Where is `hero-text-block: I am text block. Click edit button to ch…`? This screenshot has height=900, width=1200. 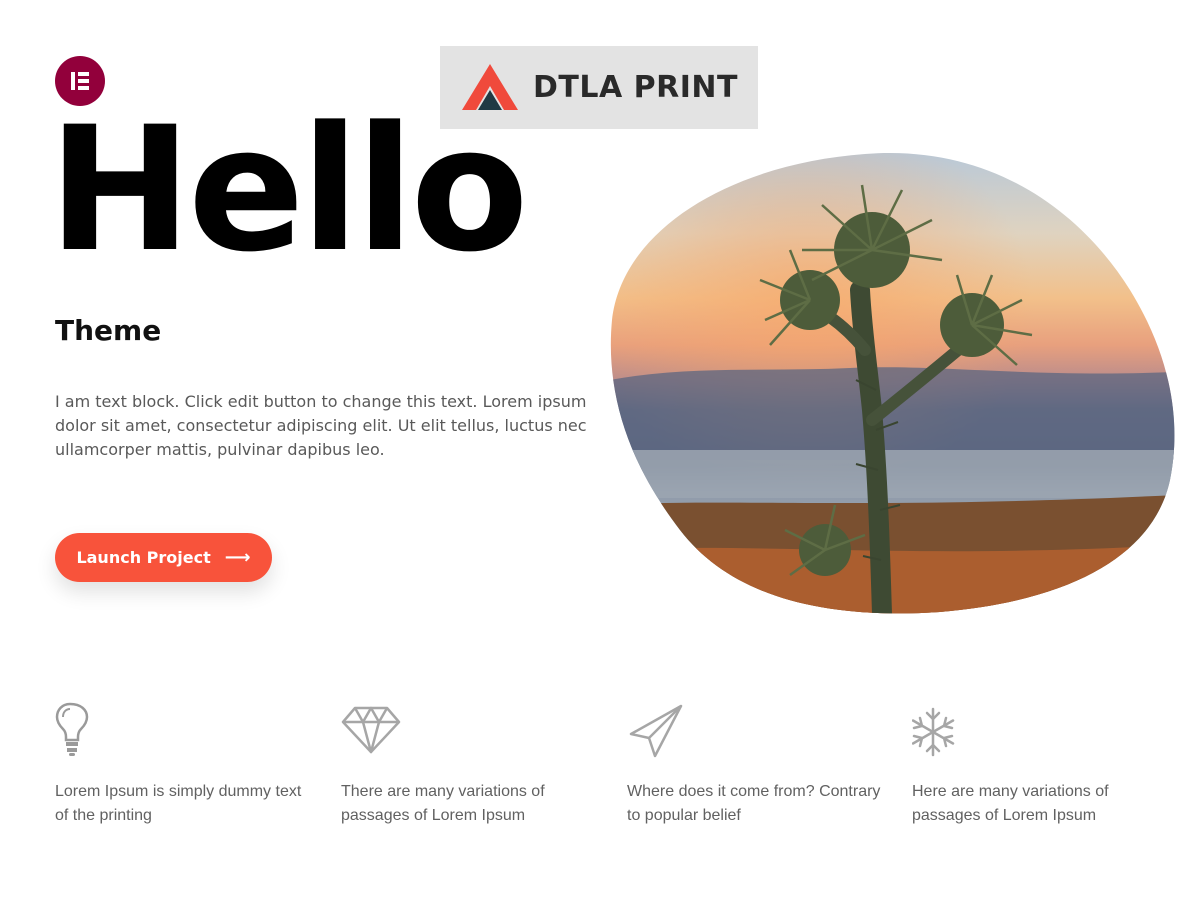 hero-text-block: I am text block. Click edit button to ch… is located at coordinates (321, 425).